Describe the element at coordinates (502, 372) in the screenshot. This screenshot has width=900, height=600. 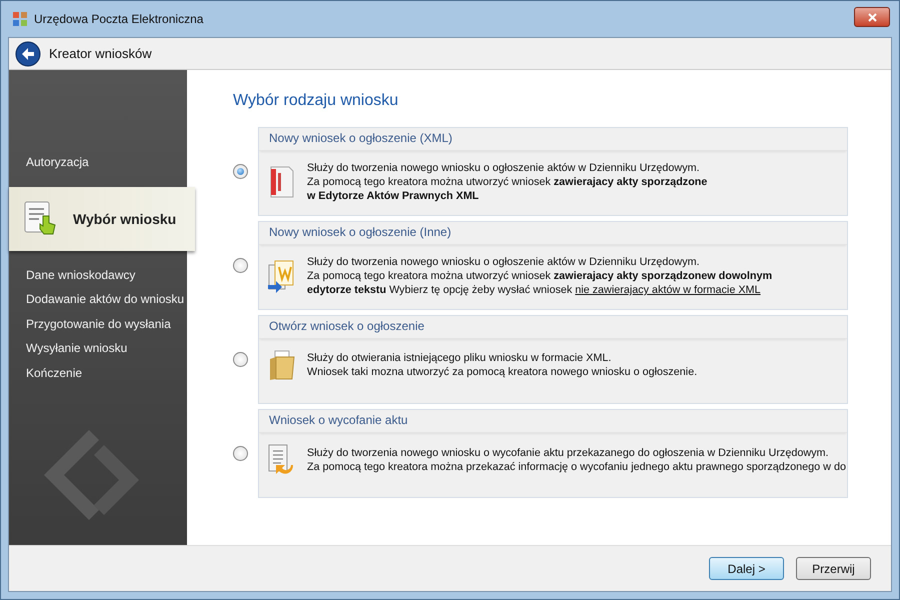
I see `option-description: Wniosek taki mozna utworzyć za pomocą kreatora nowego wniosku o ogłoszenie.` at that location.